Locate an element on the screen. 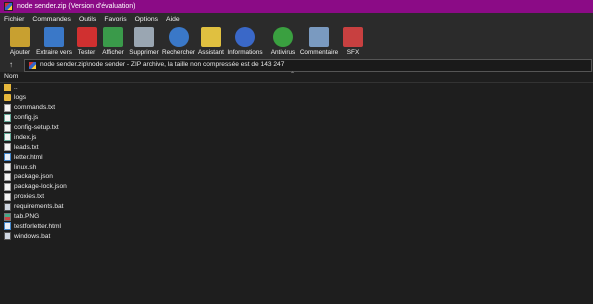 The width and height of the screenshot is (593, 304). toolbar-button-label: Supprimer is located at coordinates (144, 52).